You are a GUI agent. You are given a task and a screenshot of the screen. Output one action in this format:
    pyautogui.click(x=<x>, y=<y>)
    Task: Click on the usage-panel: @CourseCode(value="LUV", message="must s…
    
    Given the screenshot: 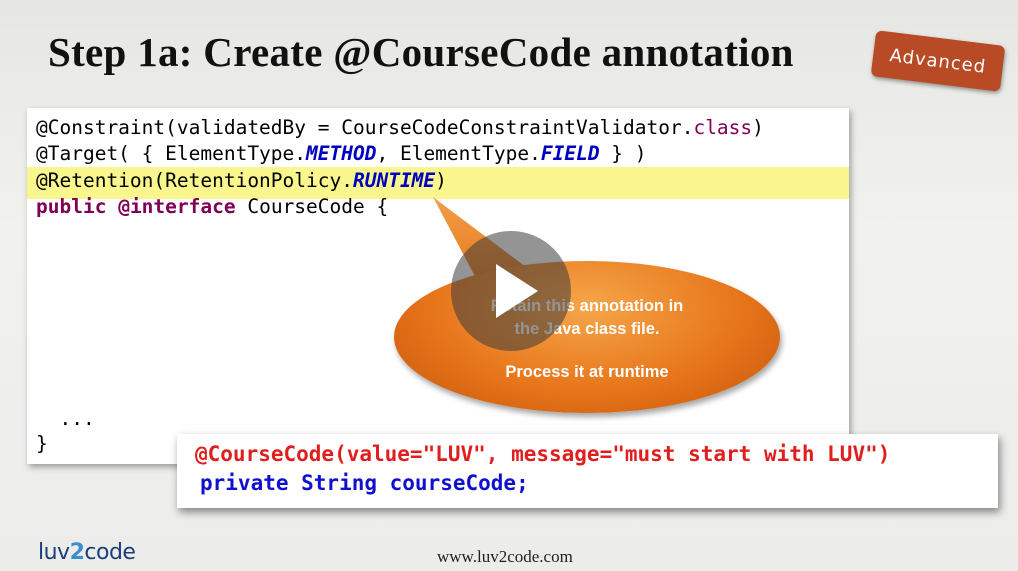 What is the action you would take?
    pyautogui.click(x=587, y=471)
    